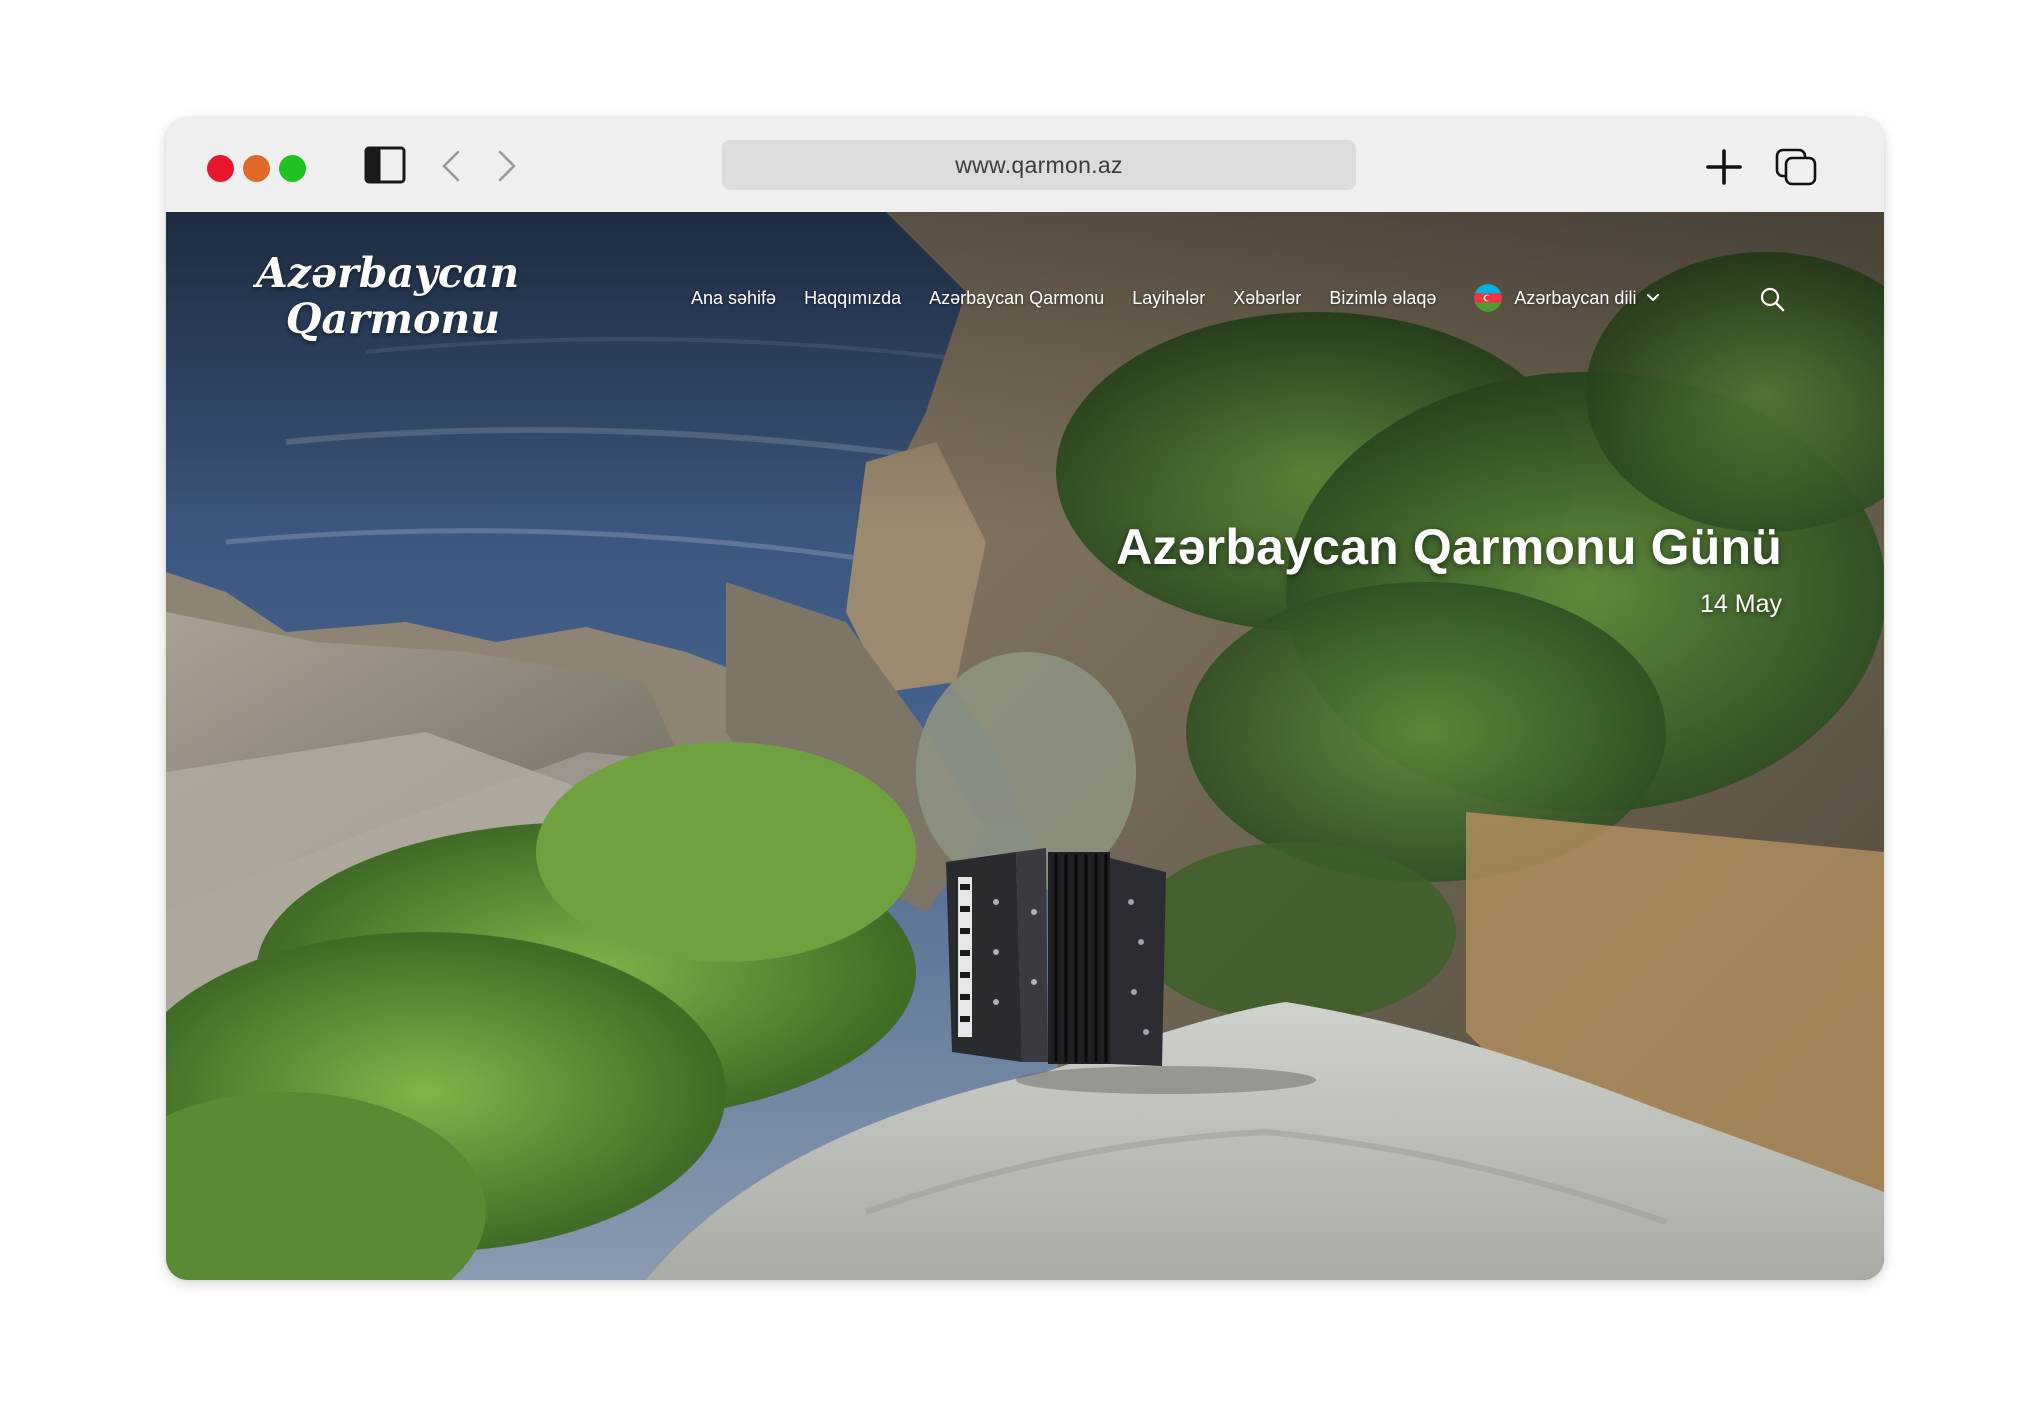 The image size is (2042, 1423). Describe the element at coordinates (1267, 298) in the screenshot. I see `nav-news: Xəbərlər` at that location.